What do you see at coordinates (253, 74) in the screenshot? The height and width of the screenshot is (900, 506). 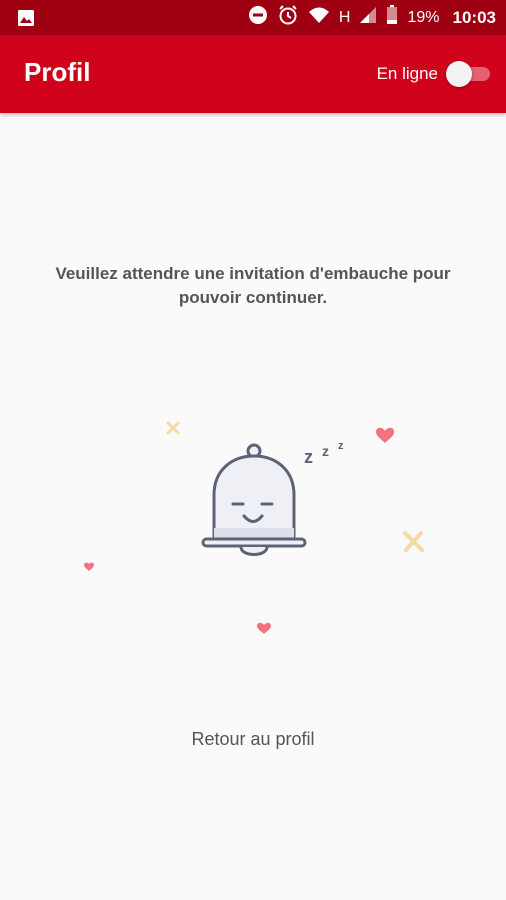 I see `app-bar: Profil En ligne` at bounding box center [253, 74].